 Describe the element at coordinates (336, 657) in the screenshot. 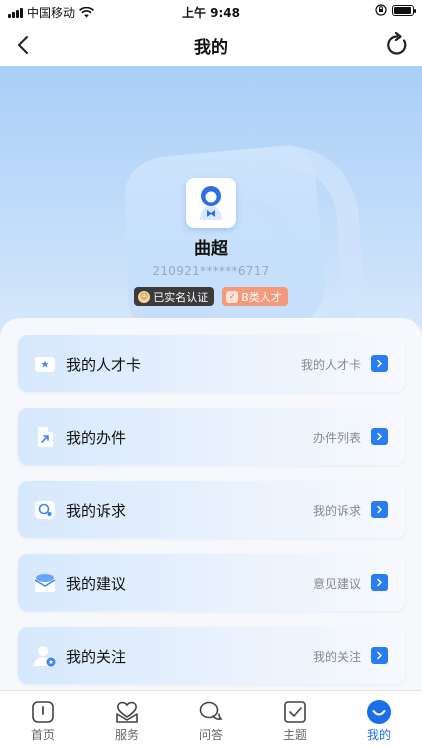

I see `menu-item-link-text: 我的关注` at that location.